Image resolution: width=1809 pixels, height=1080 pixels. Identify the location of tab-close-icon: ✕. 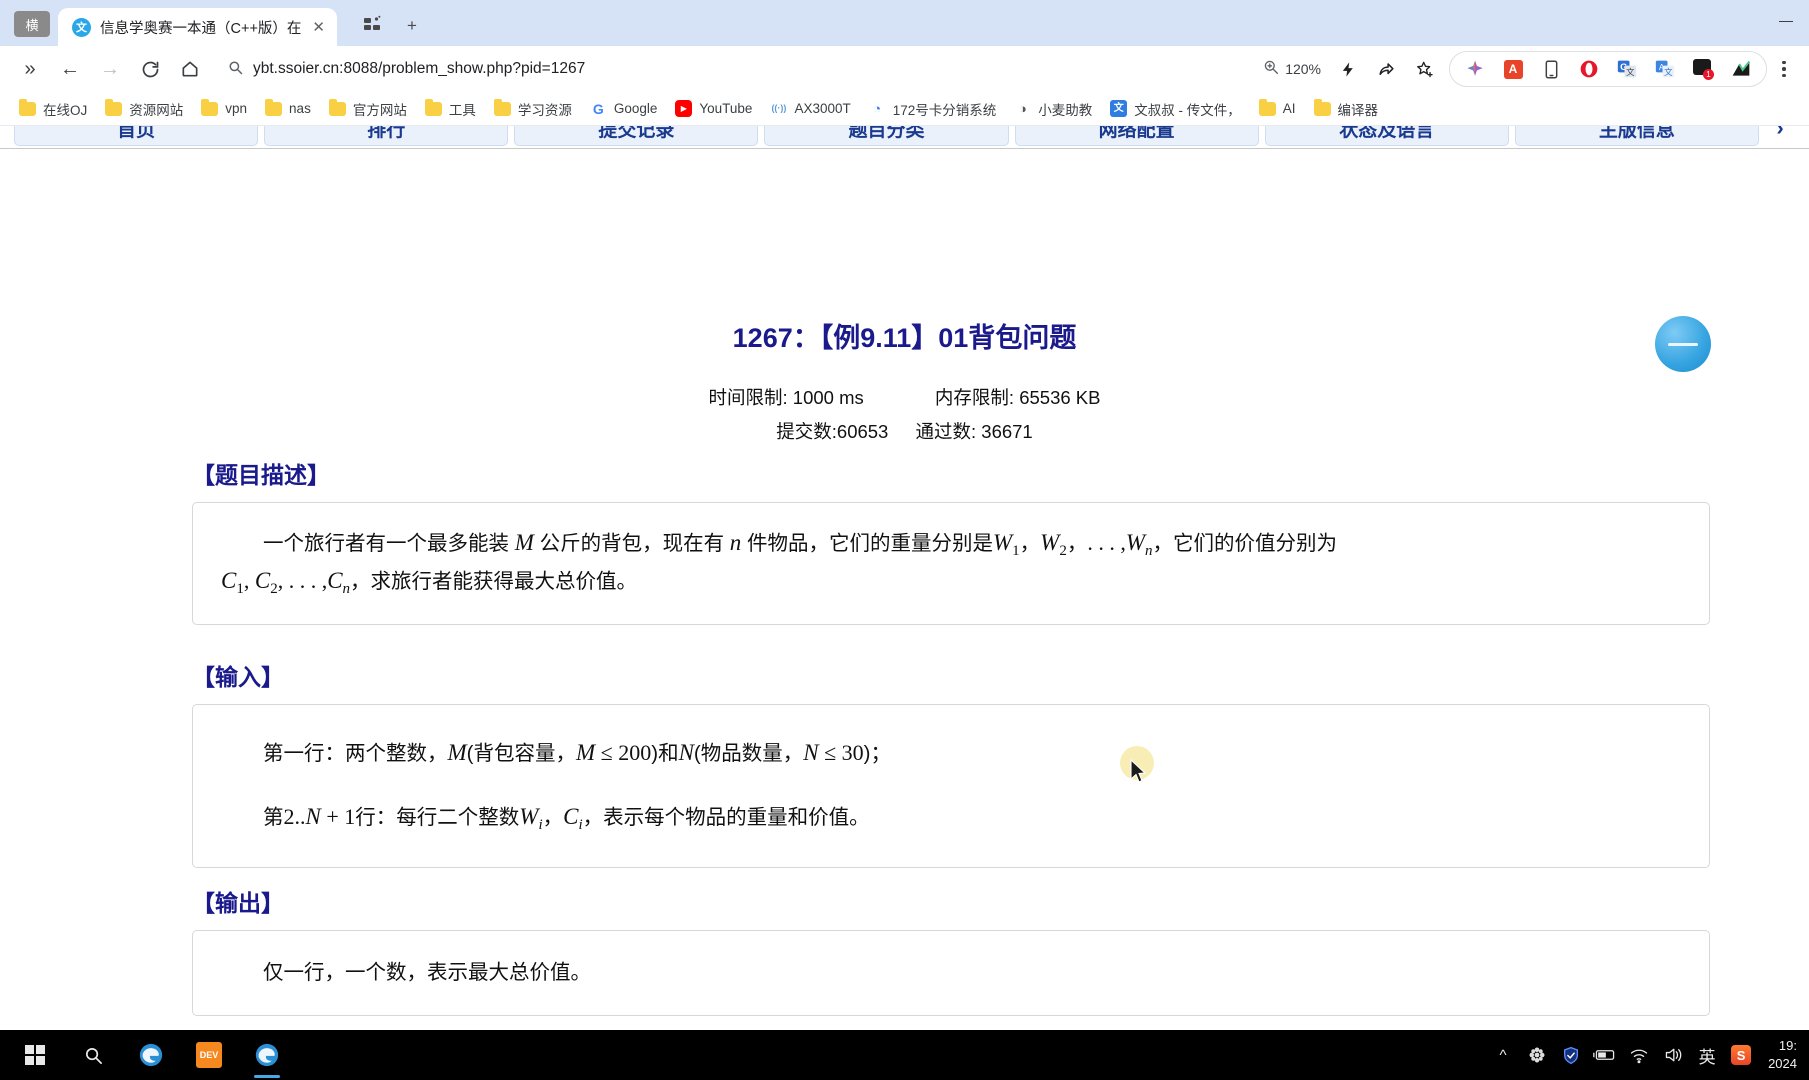
(318, 27).